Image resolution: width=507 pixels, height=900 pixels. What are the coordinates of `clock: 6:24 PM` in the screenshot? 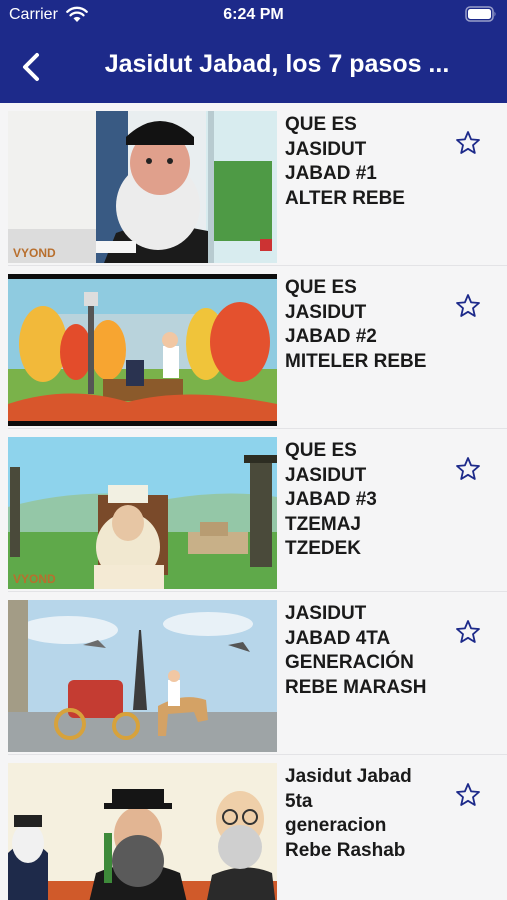 It's located at (253, 14).